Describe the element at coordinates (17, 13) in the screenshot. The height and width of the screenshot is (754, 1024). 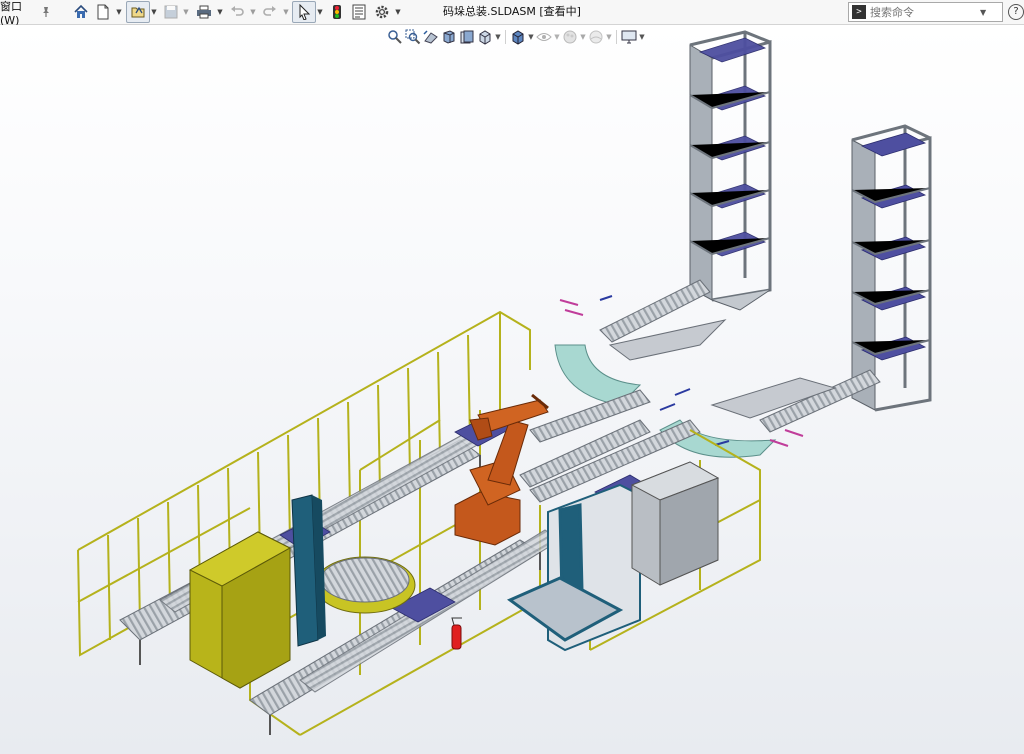
I see `menu-window: 窗口(W)` at that location.